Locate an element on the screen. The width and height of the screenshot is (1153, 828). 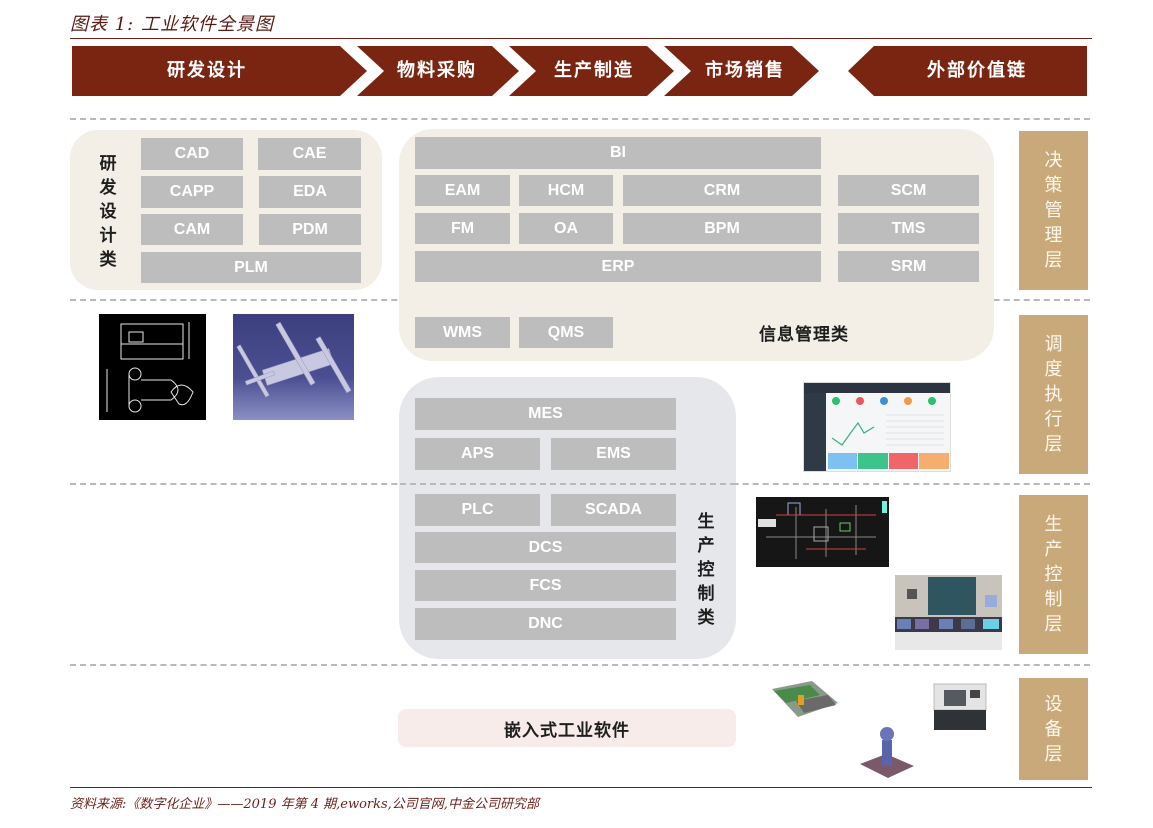
software-cad: CAD is located at coordinates (192, 154).